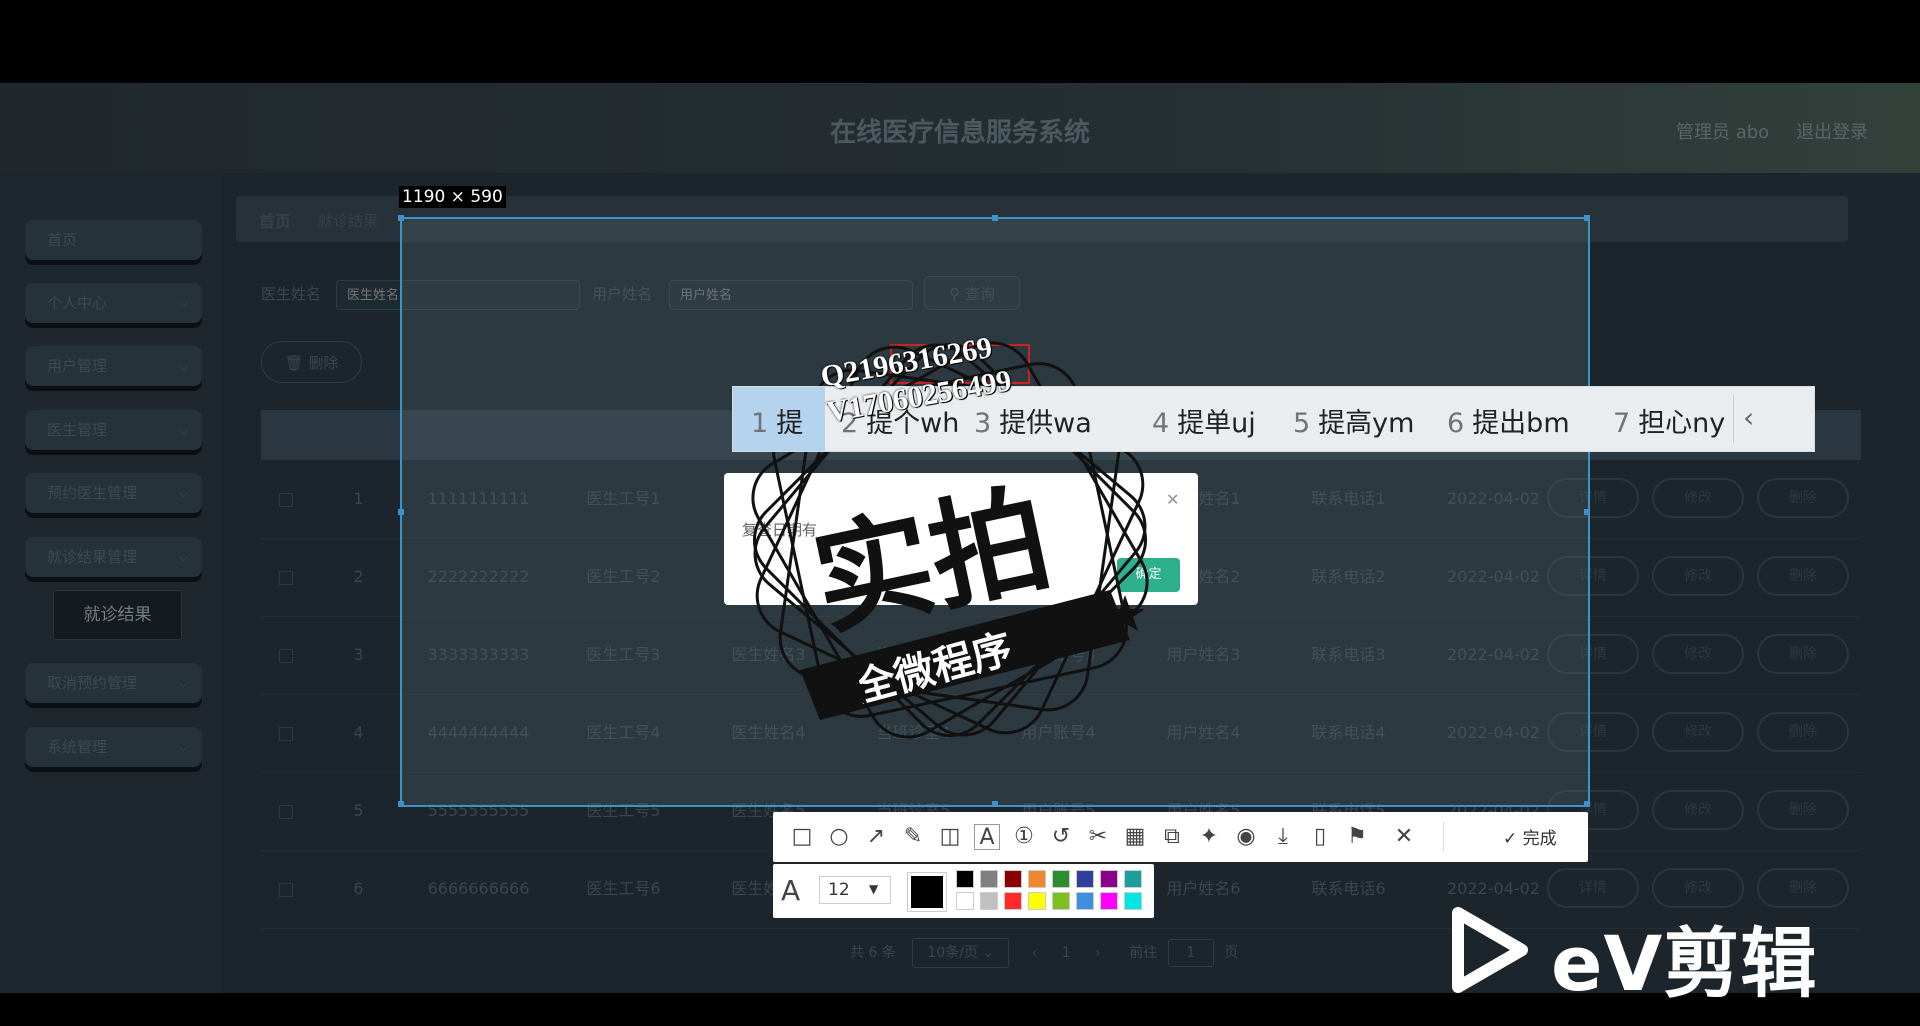 This screenshot has width=1920, height=1026. Describe the element at coordinates (117, 615) in the screenshot. I see `sidebar-subitem-visit-result: 就诊结果` at that location.